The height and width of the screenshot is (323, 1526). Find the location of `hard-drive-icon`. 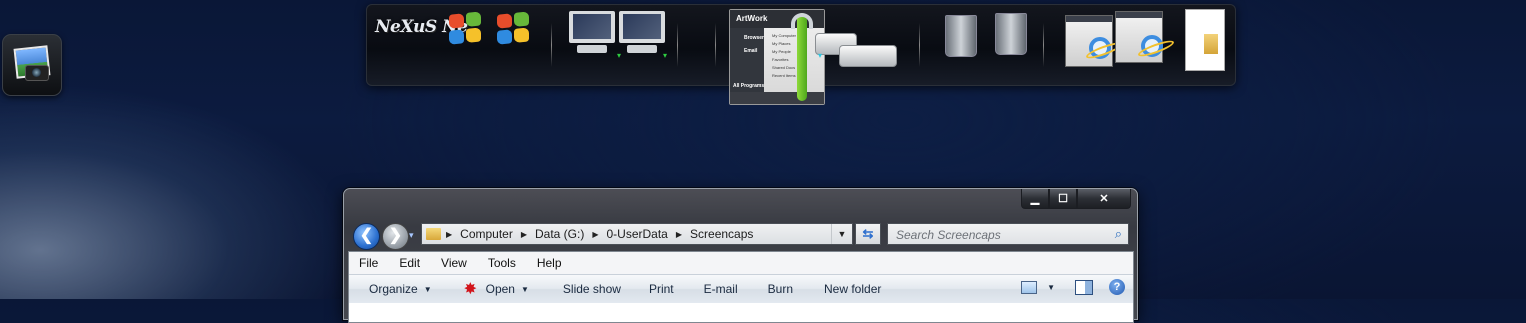

hard-drive-icon is located at coordinates (868, 56).